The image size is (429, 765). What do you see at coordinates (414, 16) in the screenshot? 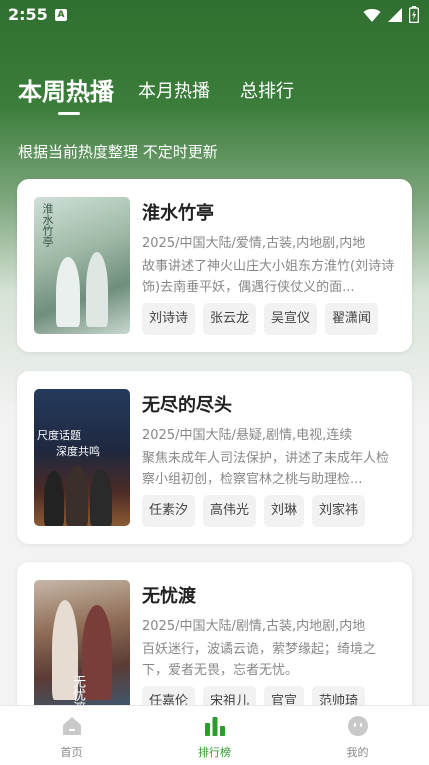
I see `battery-icon` at bounding box center [414, 16].